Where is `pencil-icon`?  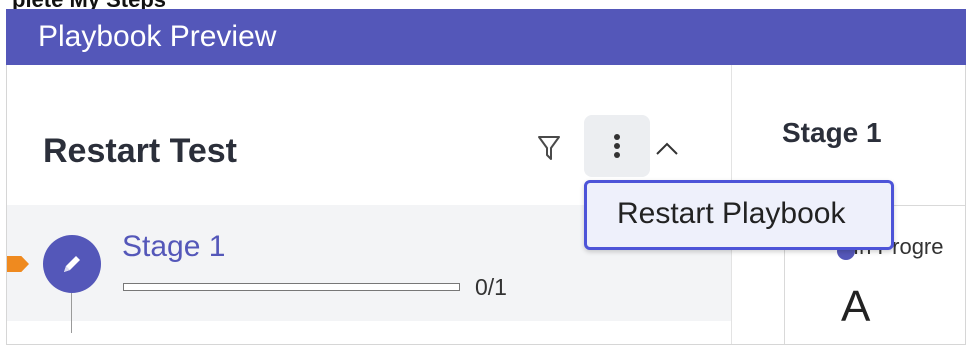
pencil-icon is located at coordinates (72, 264).